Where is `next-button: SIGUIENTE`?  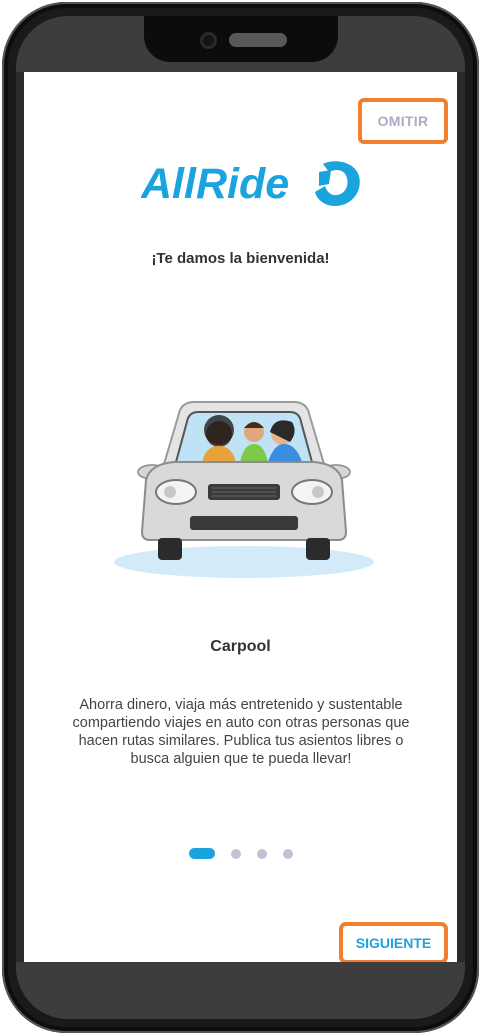
next-button: SIGUIENTE is located at coordinates (393, 943).